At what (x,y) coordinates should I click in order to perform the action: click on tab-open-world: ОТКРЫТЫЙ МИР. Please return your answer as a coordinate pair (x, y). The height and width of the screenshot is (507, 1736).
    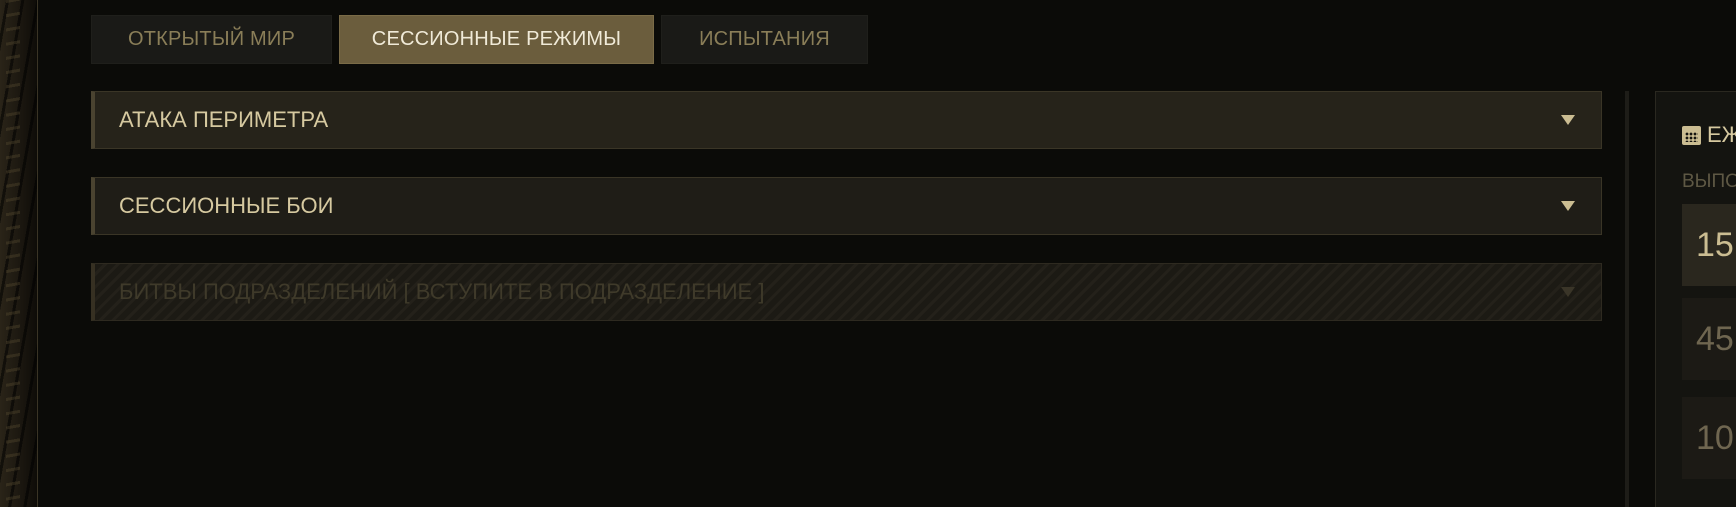
    Looking at the image, I should click on (211, 39).